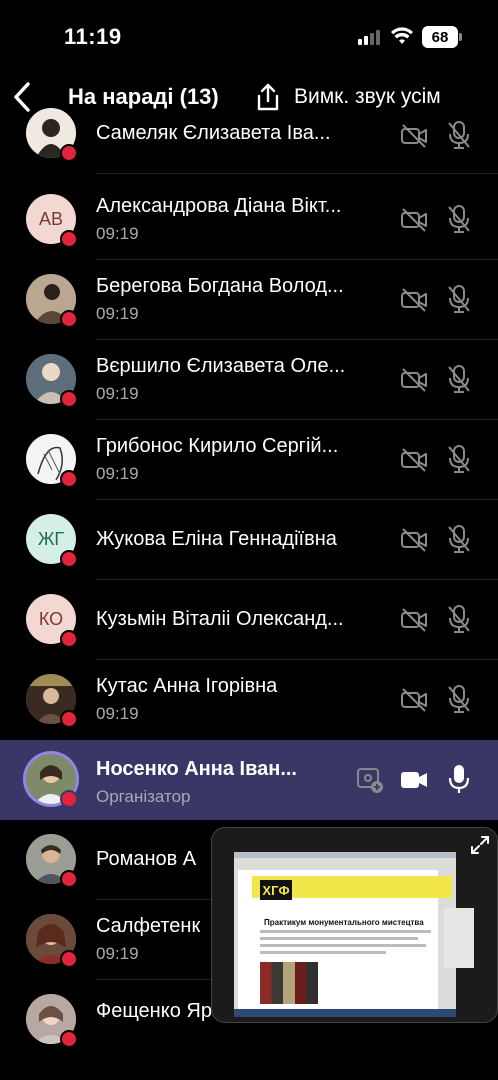 This screenshot has width=498, height=1080. I want to click on shared-screen-content: ХГФ Практикум монументального мистецтва, so click(354, 934).